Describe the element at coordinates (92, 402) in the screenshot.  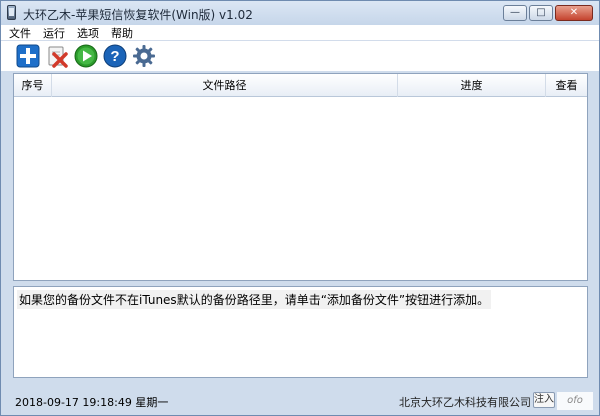
I see `status-datetime: 2018-09-17 19:18:49 星期一` at that location.